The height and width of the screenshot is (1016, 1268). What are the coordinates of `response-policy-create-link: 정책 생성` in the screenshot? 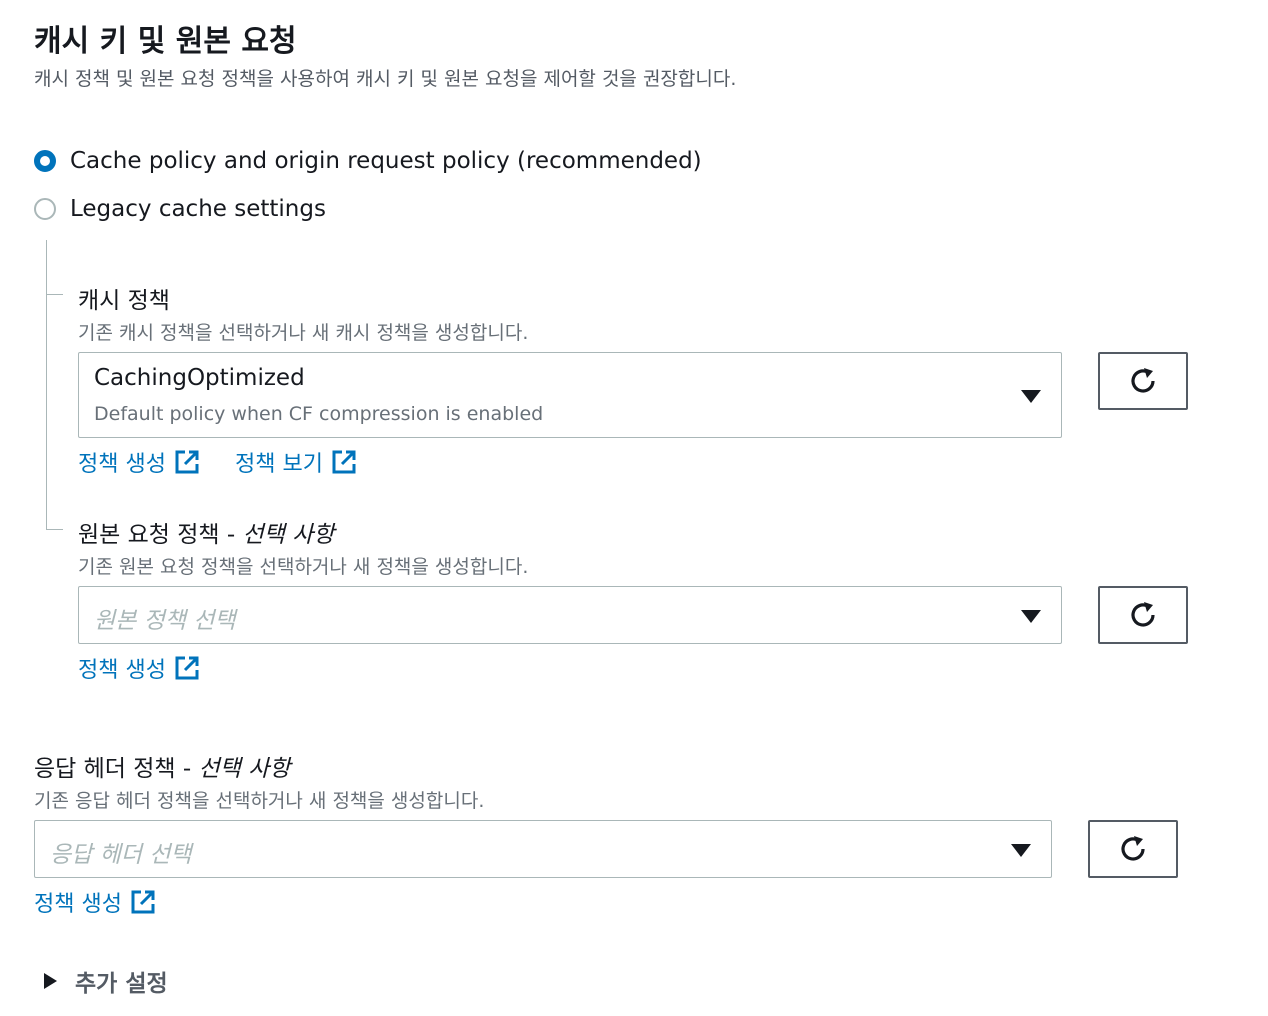 It's located at (95, 902).